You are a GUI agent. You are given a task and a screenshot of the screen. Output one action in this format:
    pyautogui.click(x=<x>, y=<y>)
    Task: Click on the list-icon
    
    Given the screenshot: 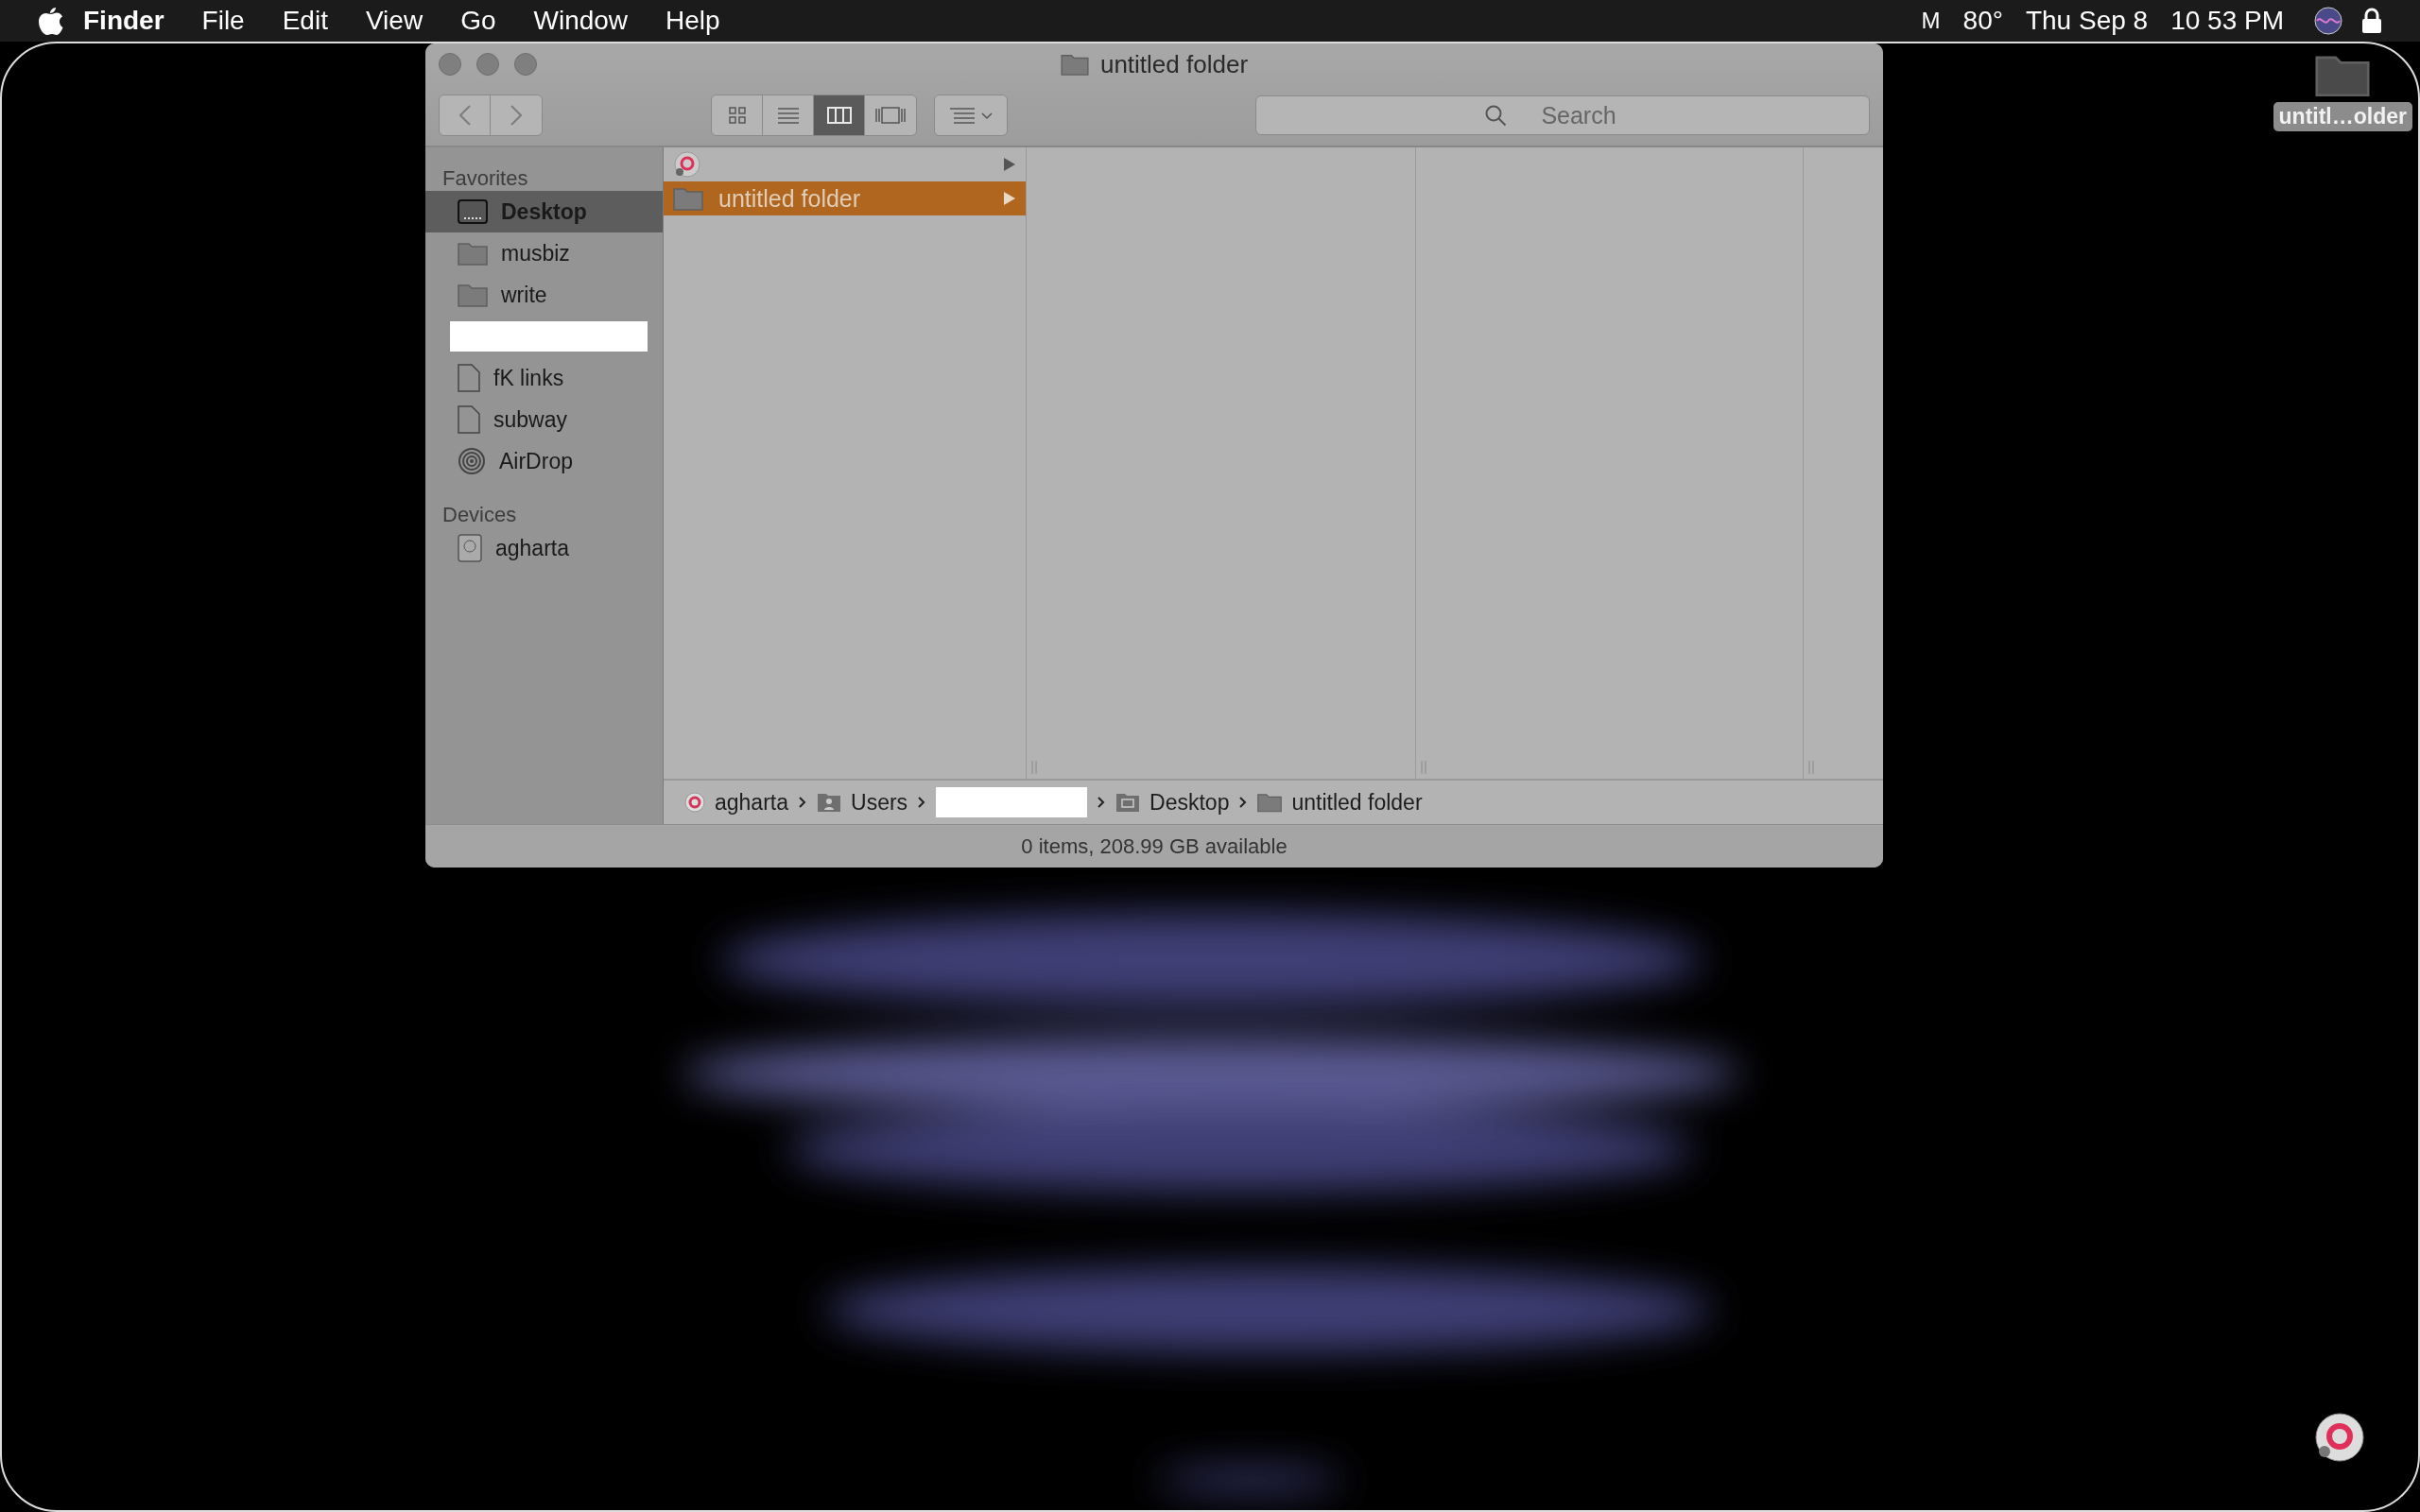 What is the action you would take?
    pyautogui.click(x=788, y=115)
    